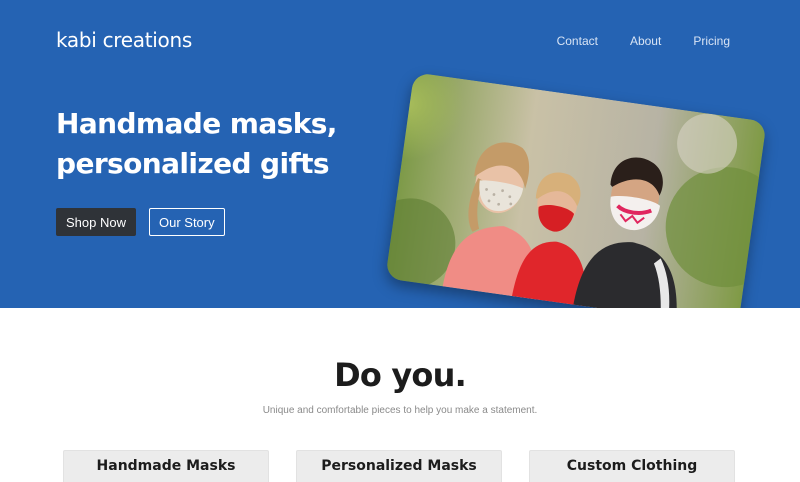 This screenshot has width=800, height=482. I want to click on card-handmade-masks: Handmade Masks, so click(166, 466).